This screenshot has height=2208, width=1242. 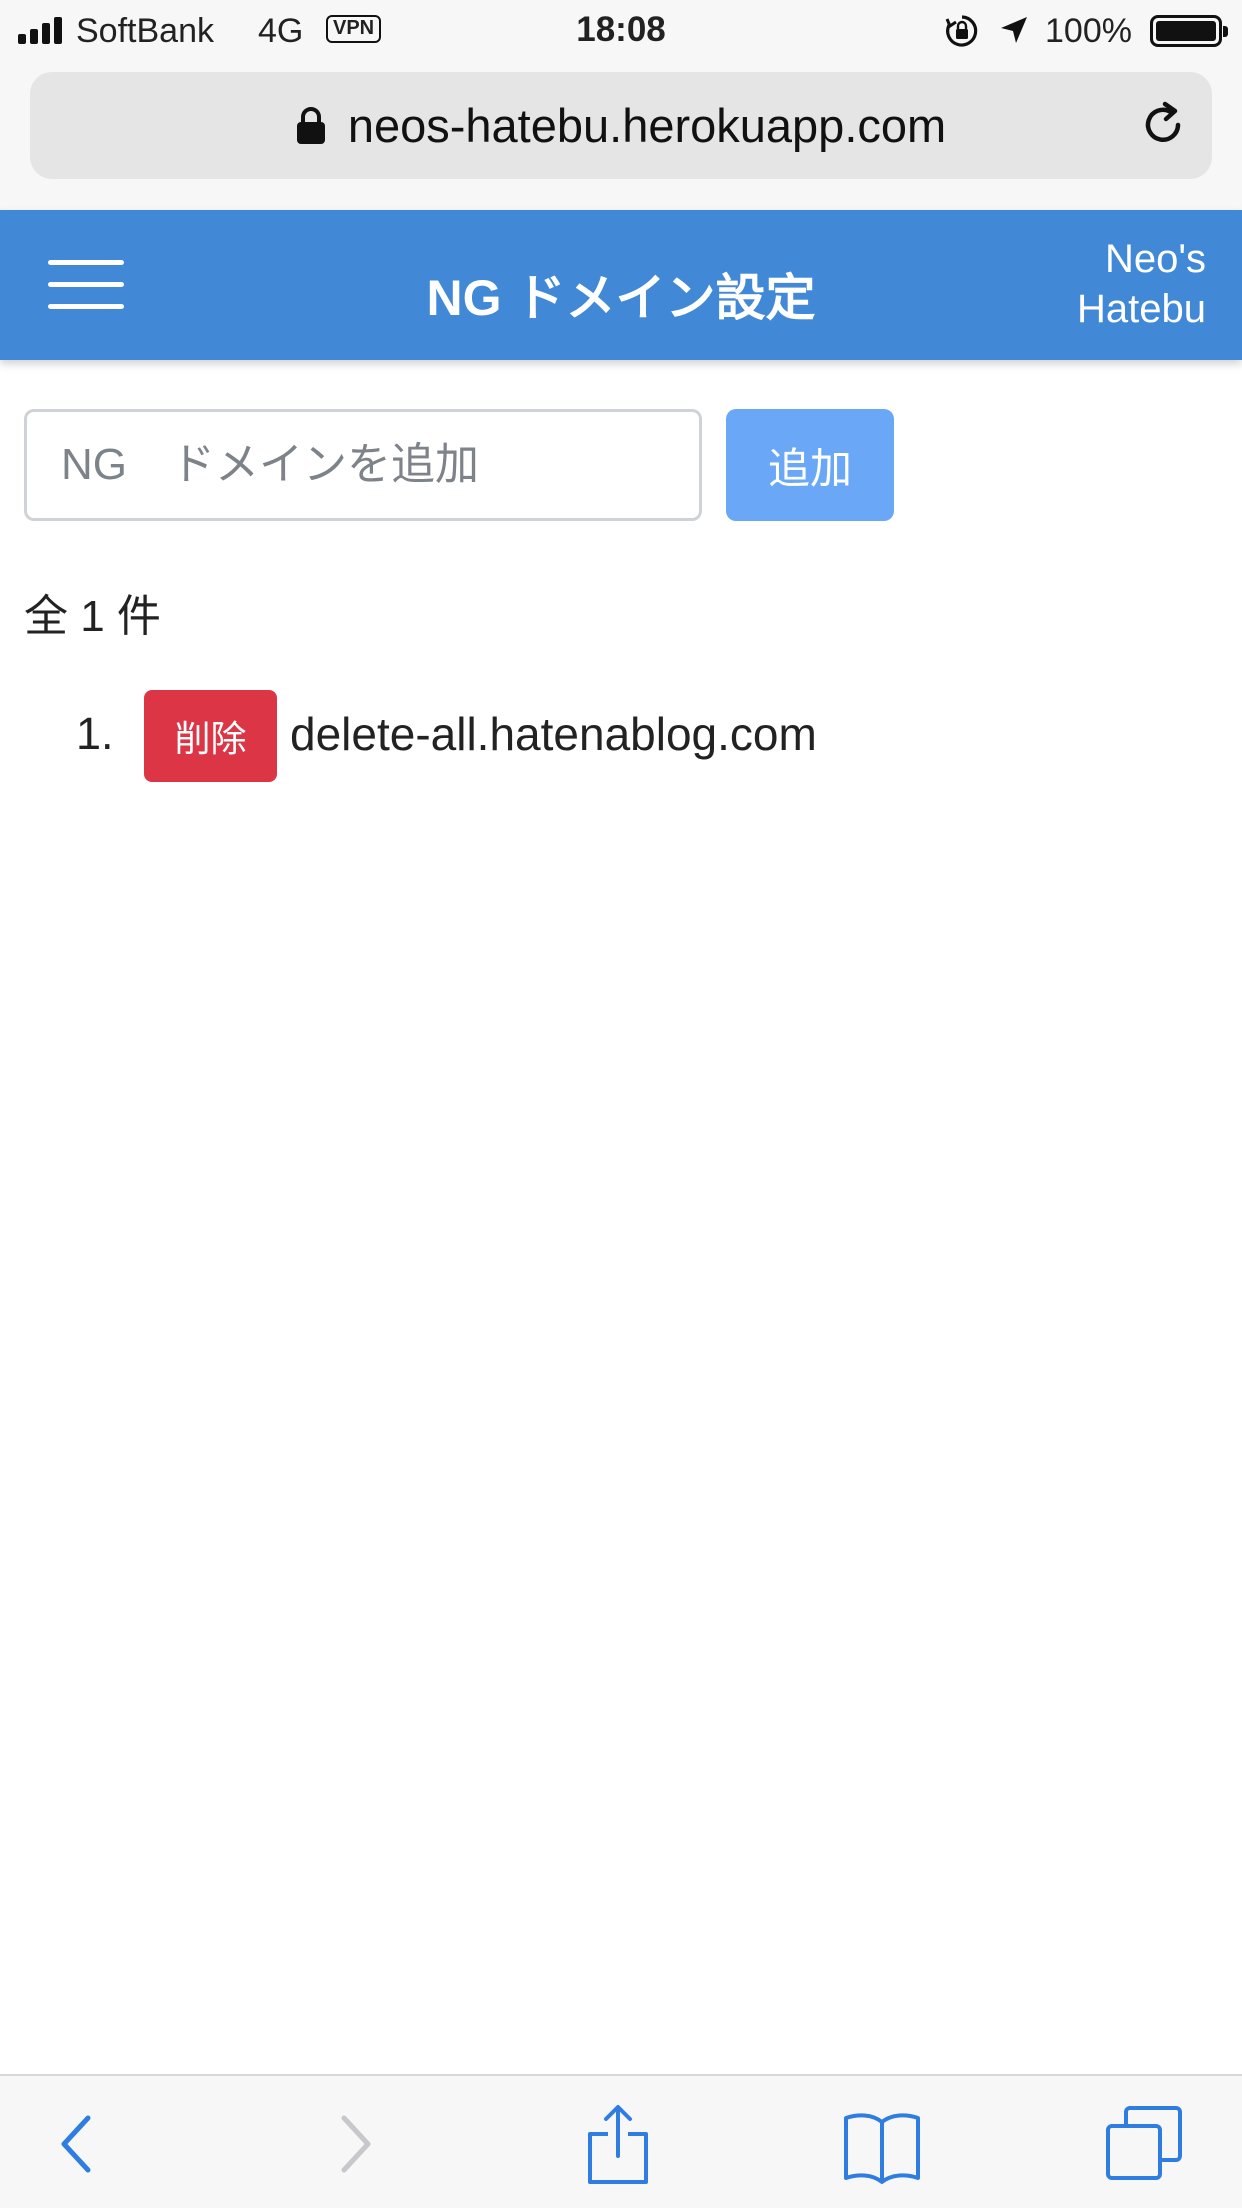 I want to click on address-bar: neos-hatebu.herokuapp.com, so click(x=621, y=125).